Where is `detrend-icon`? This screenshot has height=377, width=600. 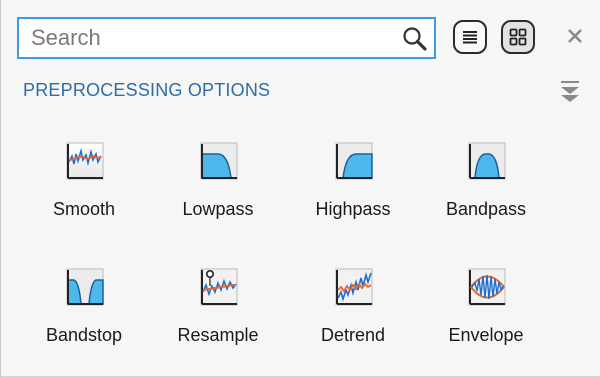 detrend-icon is located at coordinates (354, 287).